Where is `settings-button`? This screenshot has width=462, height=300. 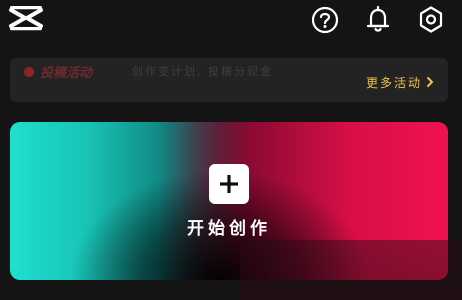 settings-button is located at coordinates (431, 19).